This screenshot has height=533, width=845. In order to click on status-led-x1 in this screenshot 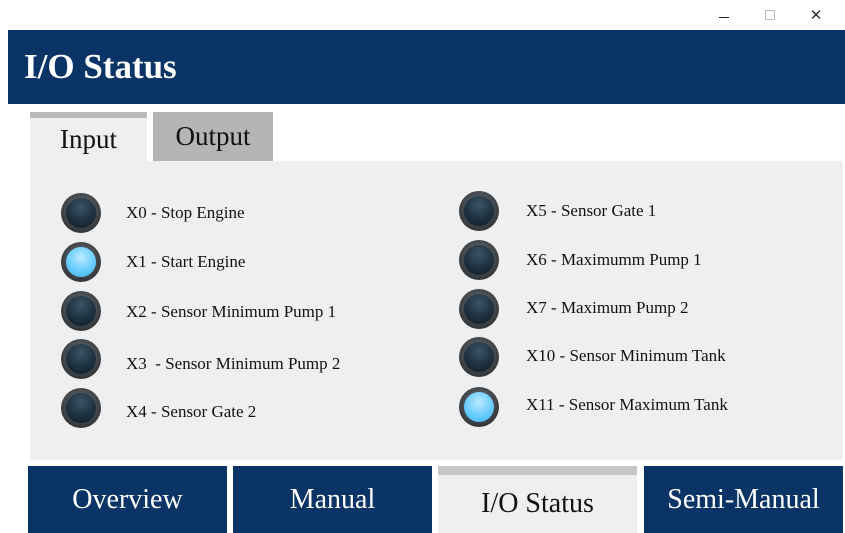, I will do `click(81, 262)`.